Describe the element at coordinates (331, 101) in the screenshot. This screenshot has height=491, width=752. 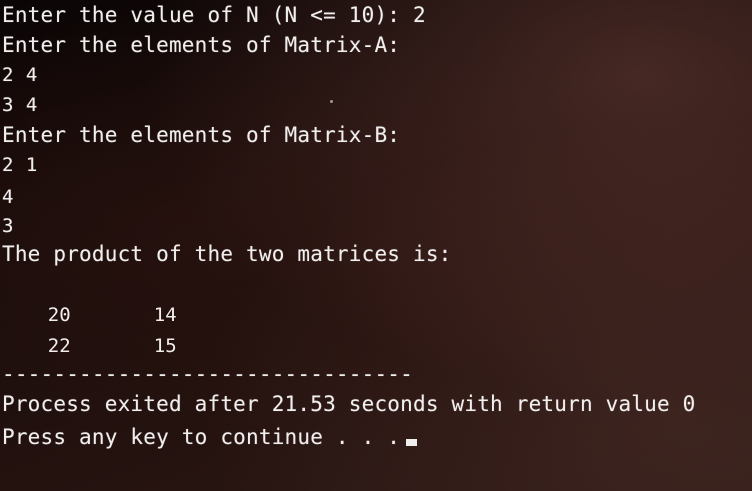
I see `screen-speck` at that location.